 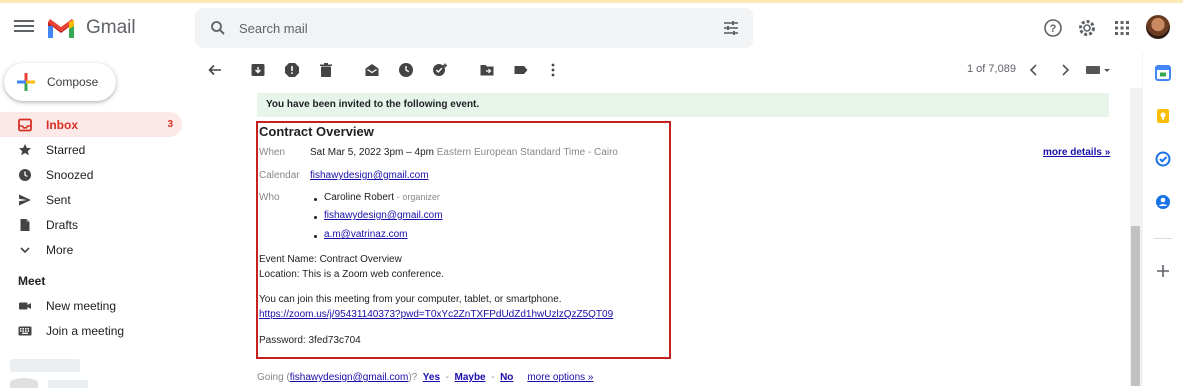 I want to click on arrow-back-icon, so click(x=214, y=70).